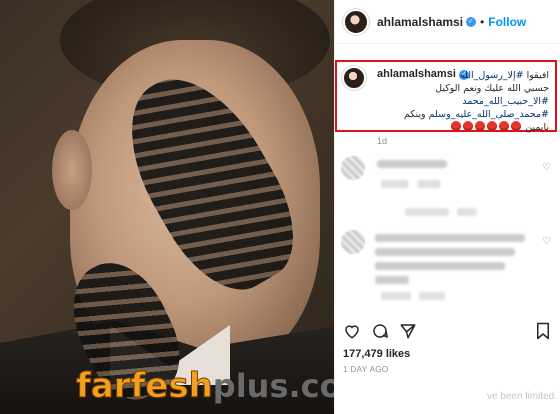 The image size is (560, 414). What do you see at coordinates (492, 88) in the screenshot?
I see `caption-line-2: حسبي الله عليك ونعم الوكيل` at bounding box center [492, 88].